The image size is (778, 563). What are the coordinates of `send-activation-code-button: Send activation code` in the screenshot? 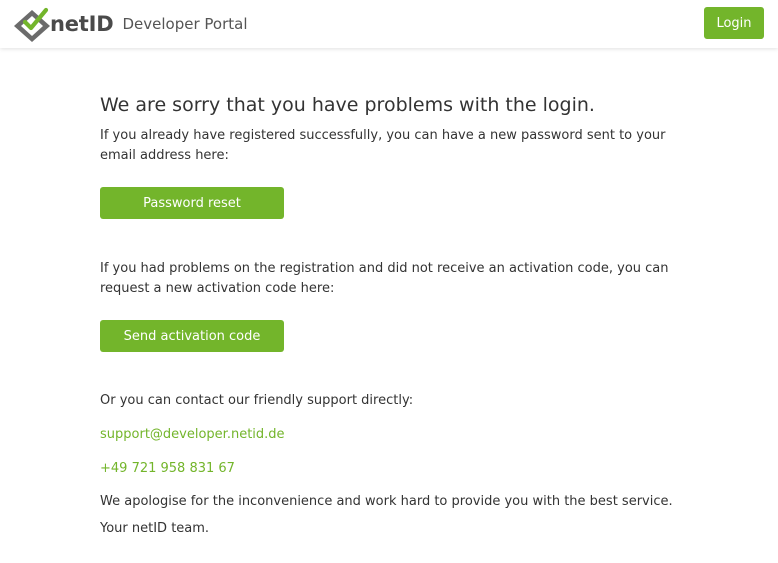 It's located at (192, 336).